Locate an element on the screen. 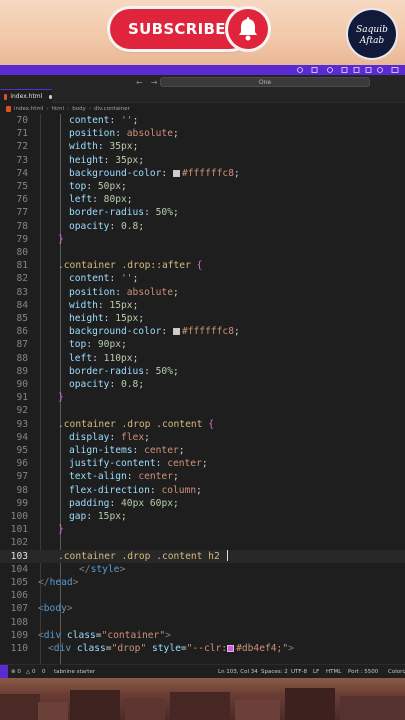 The height and width of the screenshot is (720, 405). code-line: 88 left: 110px; is located at coordinates (77, 358).